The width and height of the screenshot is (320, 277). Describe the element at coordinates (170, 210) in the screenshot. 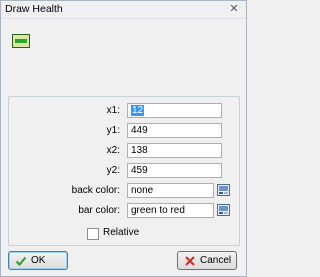

I see `bar-color-input: green to red` at that location.